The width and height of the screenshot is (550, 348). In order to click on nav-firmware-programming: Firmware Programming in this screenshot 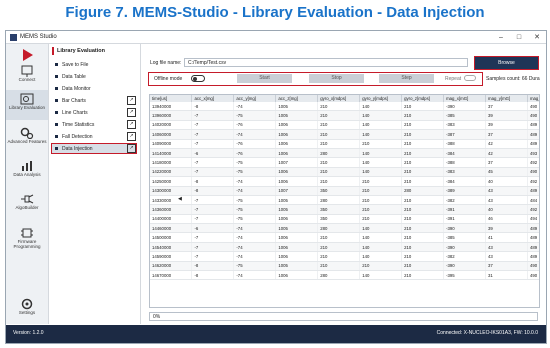, I will do `click(27, 241)`.